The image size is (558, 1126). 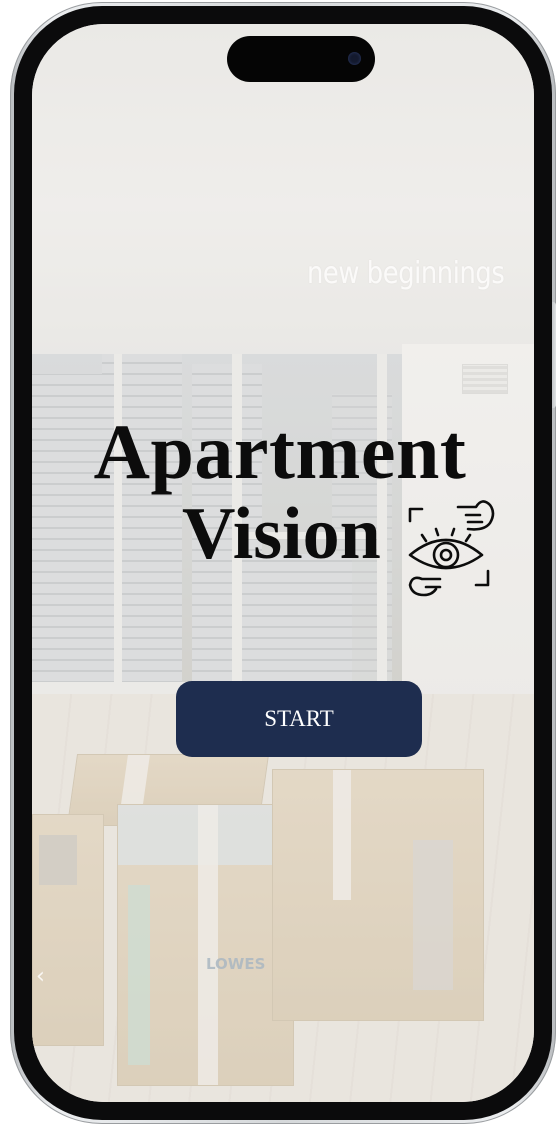 What do you see at coordinates (281, 534) in the screenshot?
I see `app-title-line2: Vision` at bounding box center [281, 534].